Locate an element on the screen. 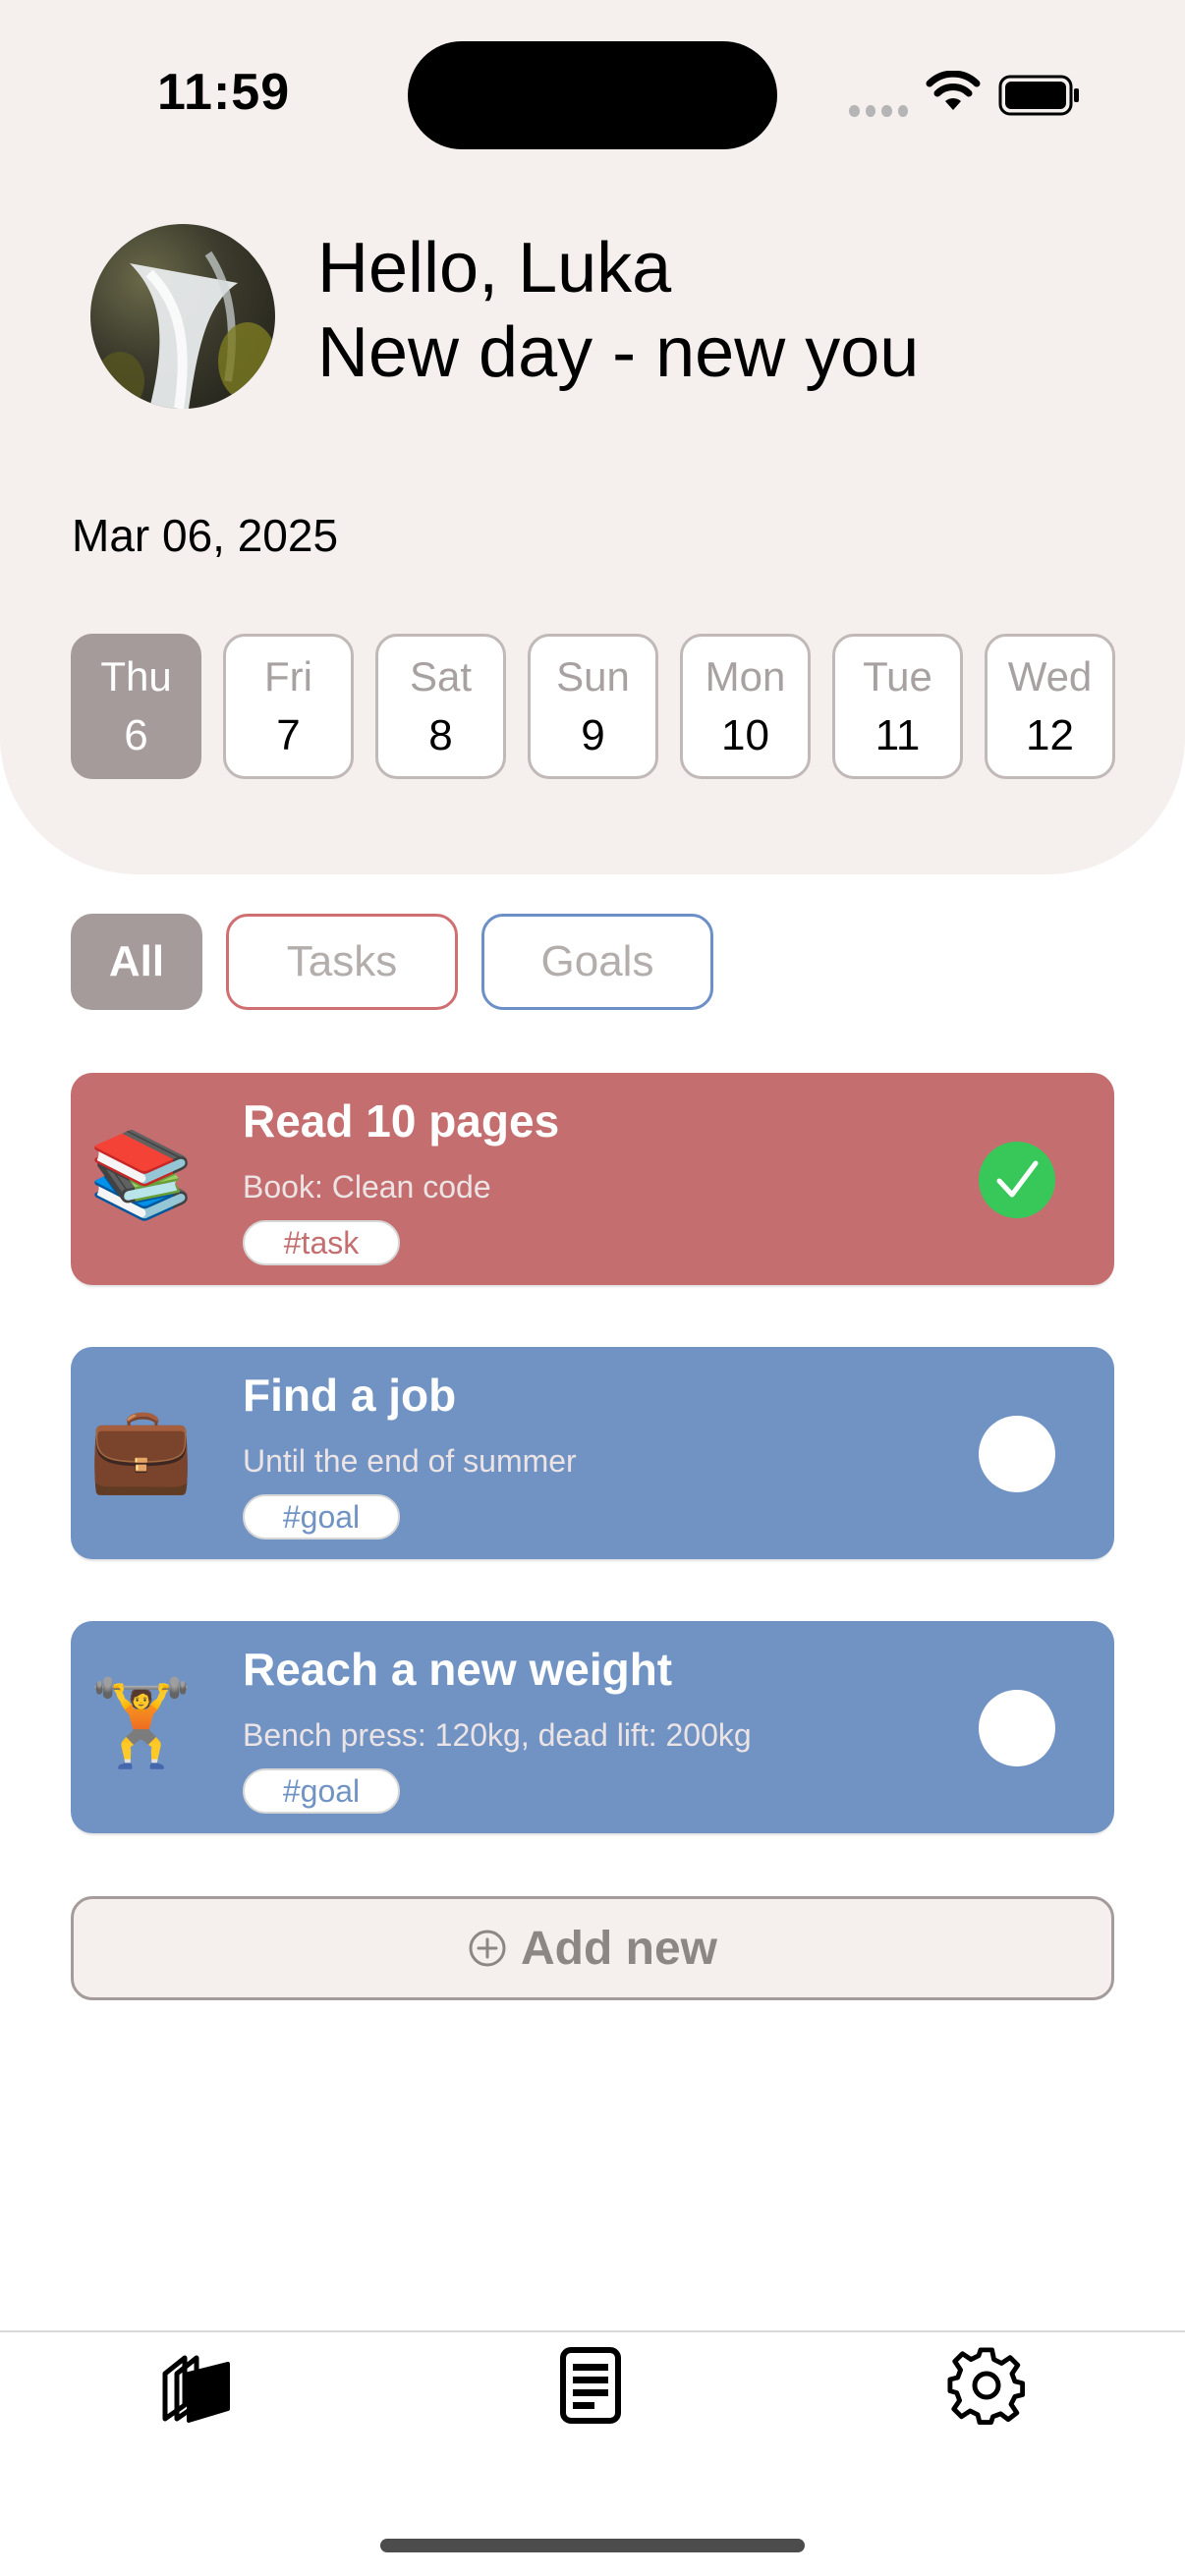 This screenshot has height=2576, width=1185. day-thu: Thu 6 is located at coordinates (136, 706).